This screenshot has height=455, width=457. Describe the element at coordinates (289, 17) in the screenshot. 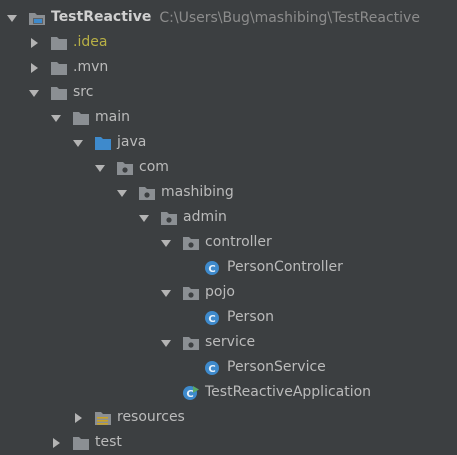

I see `project-path: C:\Users\Bug\mashibing\TestReactive` at that location.